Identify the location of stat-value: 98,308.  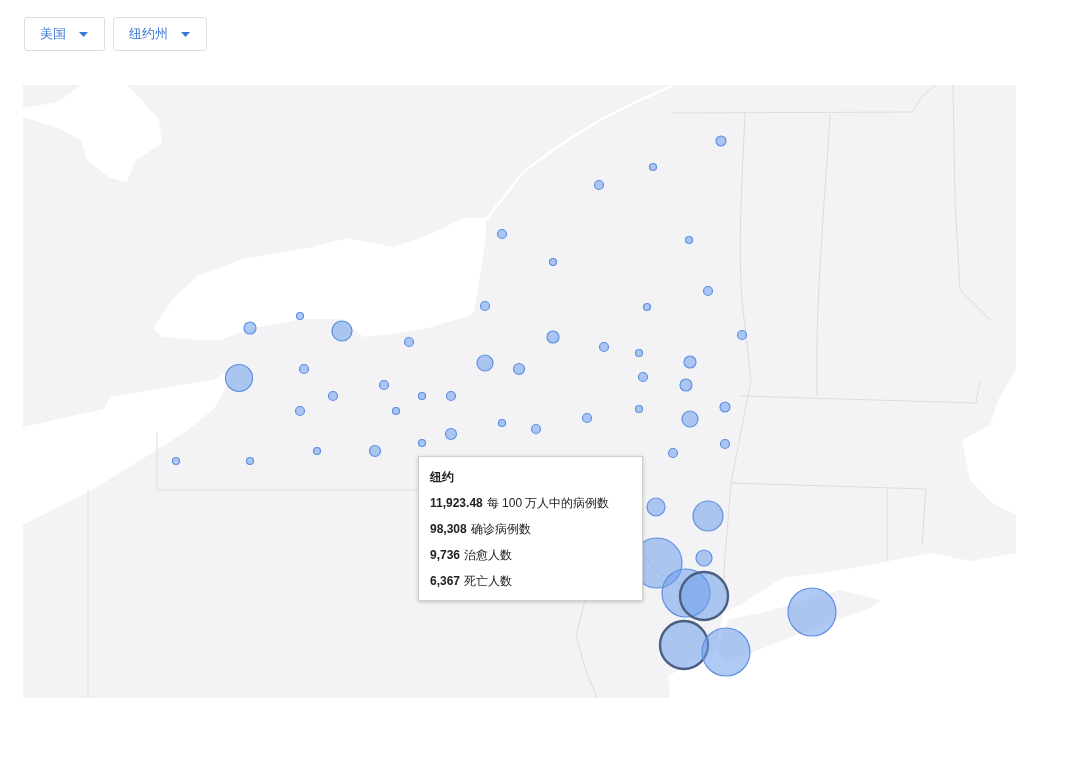
(448, 529).